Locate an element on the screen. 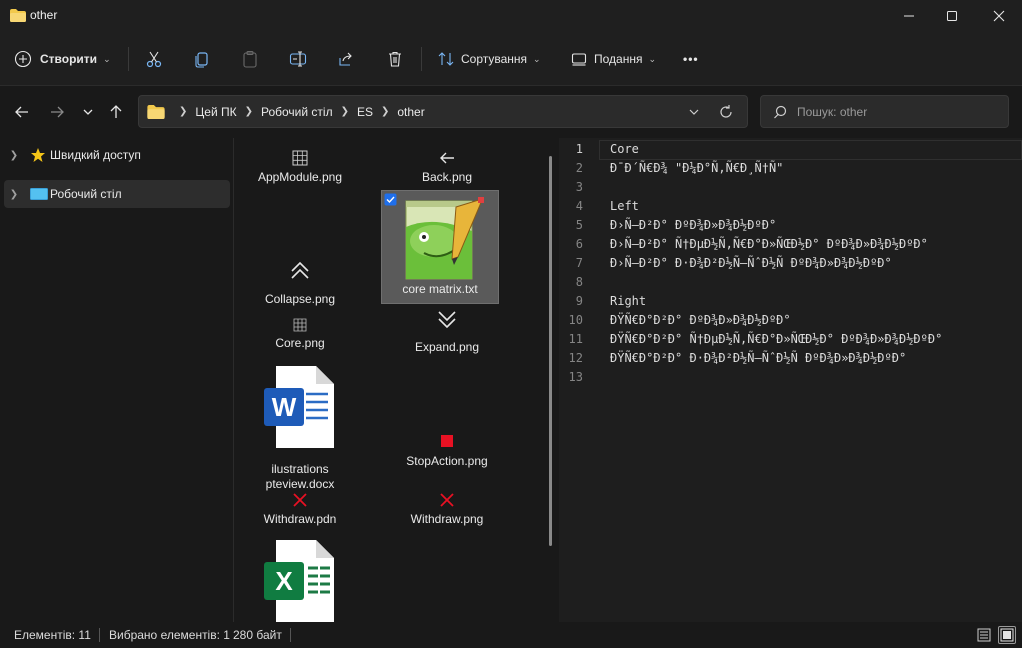  paste-button is located at coordinates (250, 59).